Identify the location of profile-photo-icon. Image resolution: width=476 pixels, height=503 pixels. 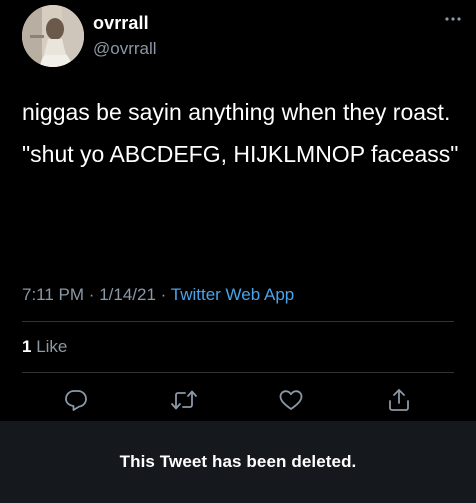
(53, 36).